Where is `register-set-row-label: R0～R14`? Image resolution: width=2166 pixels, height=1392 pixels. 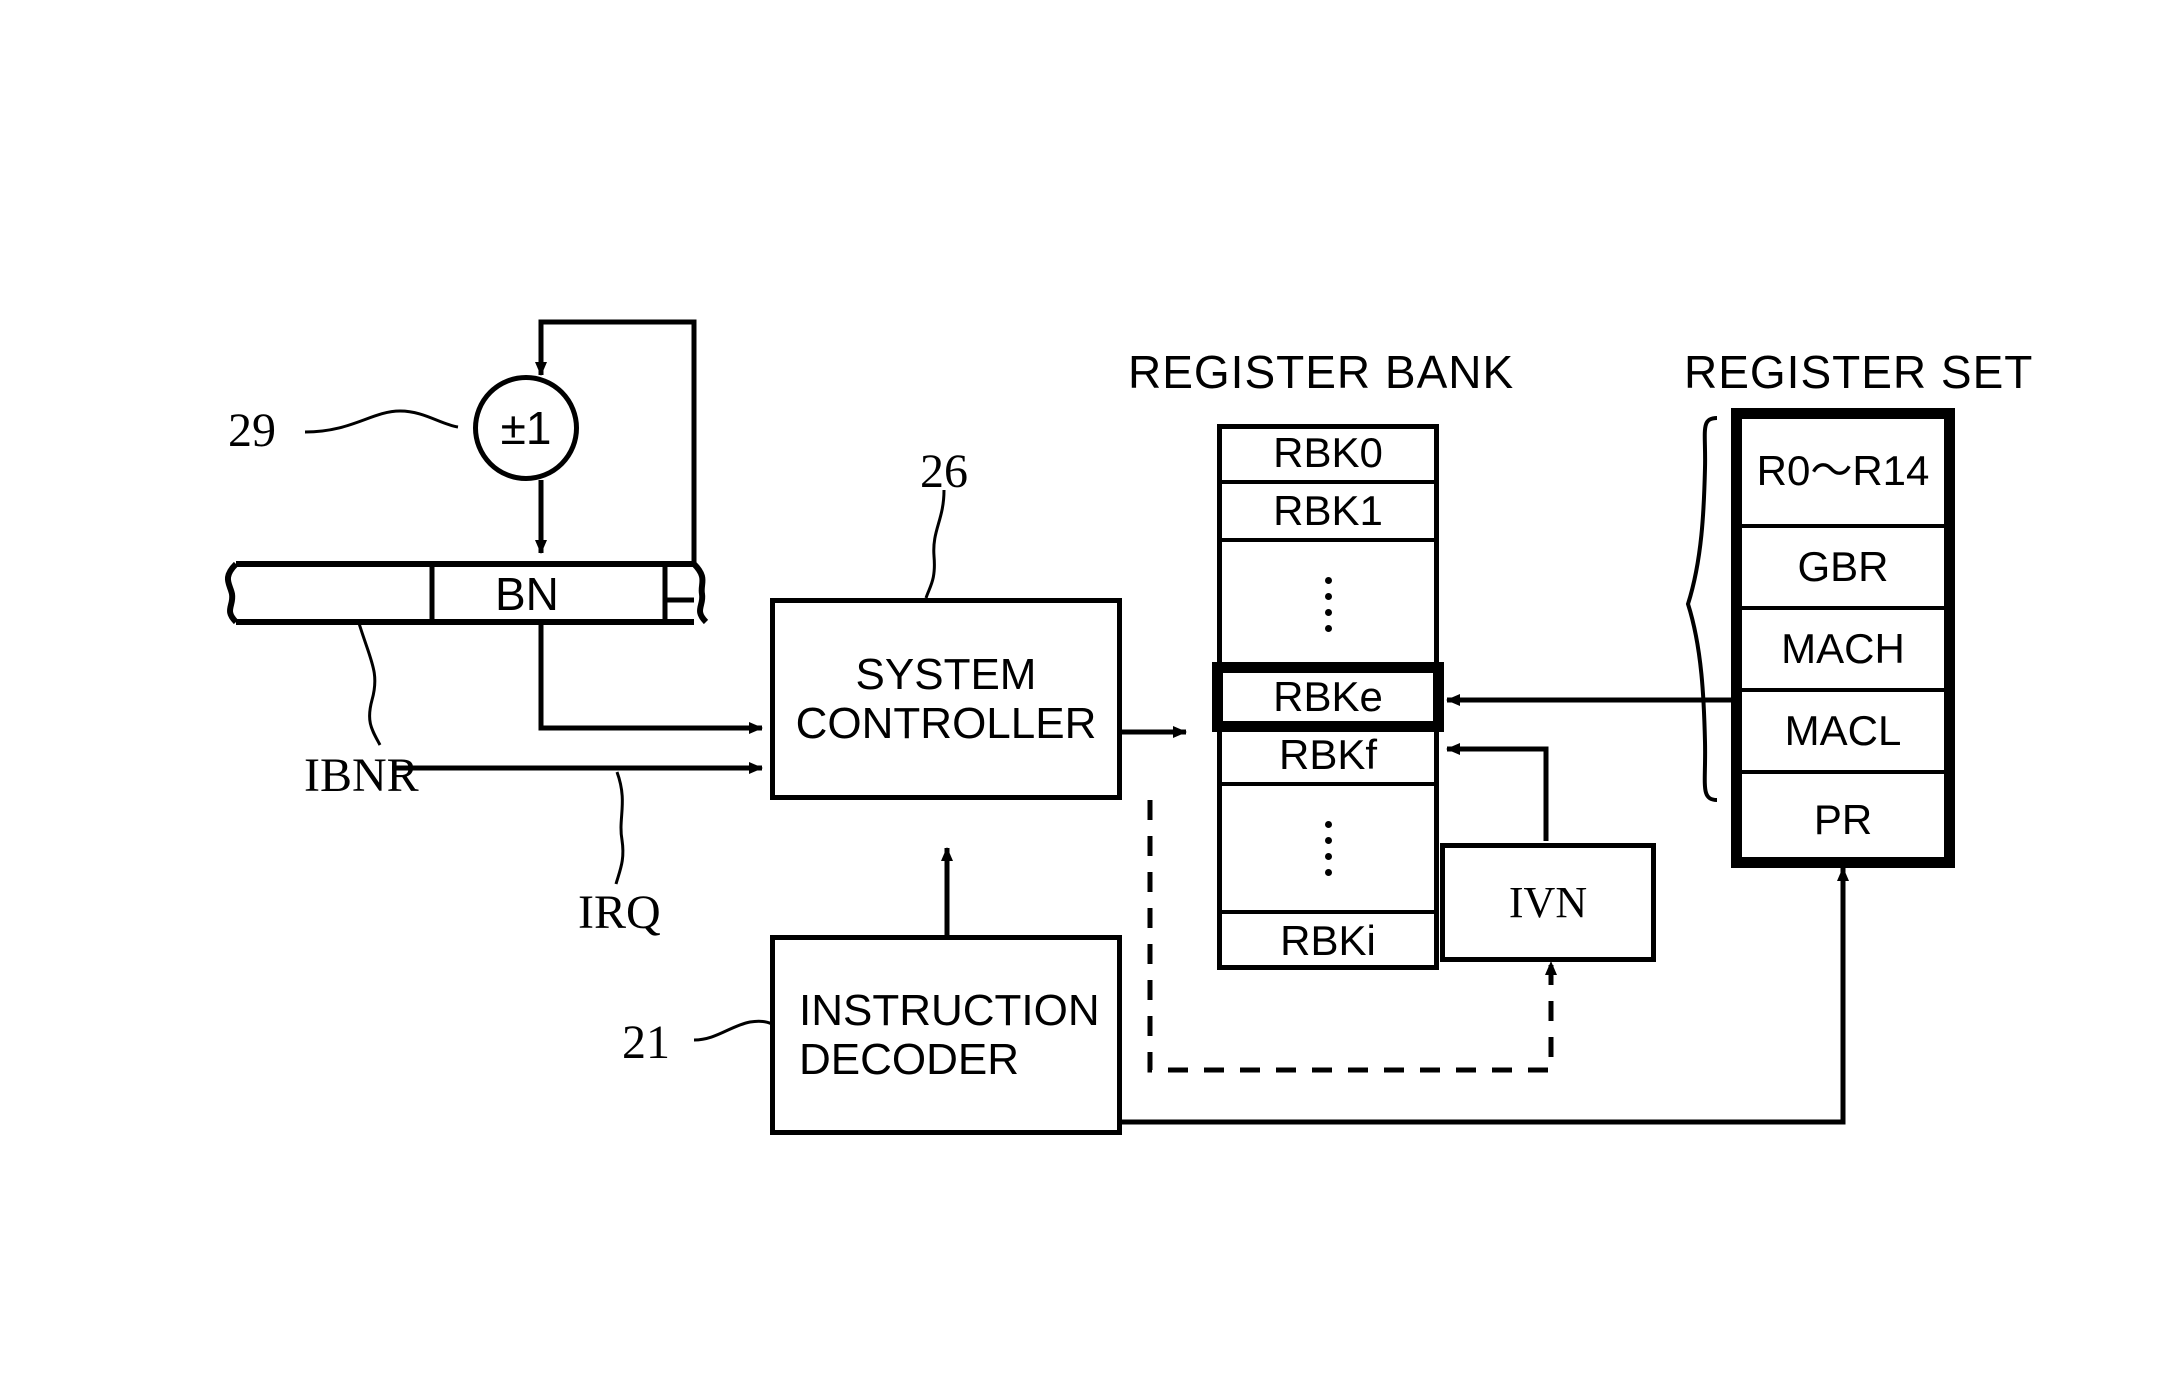 register-set-row-label: R0～R14 is located at coordinates (1843, 470).